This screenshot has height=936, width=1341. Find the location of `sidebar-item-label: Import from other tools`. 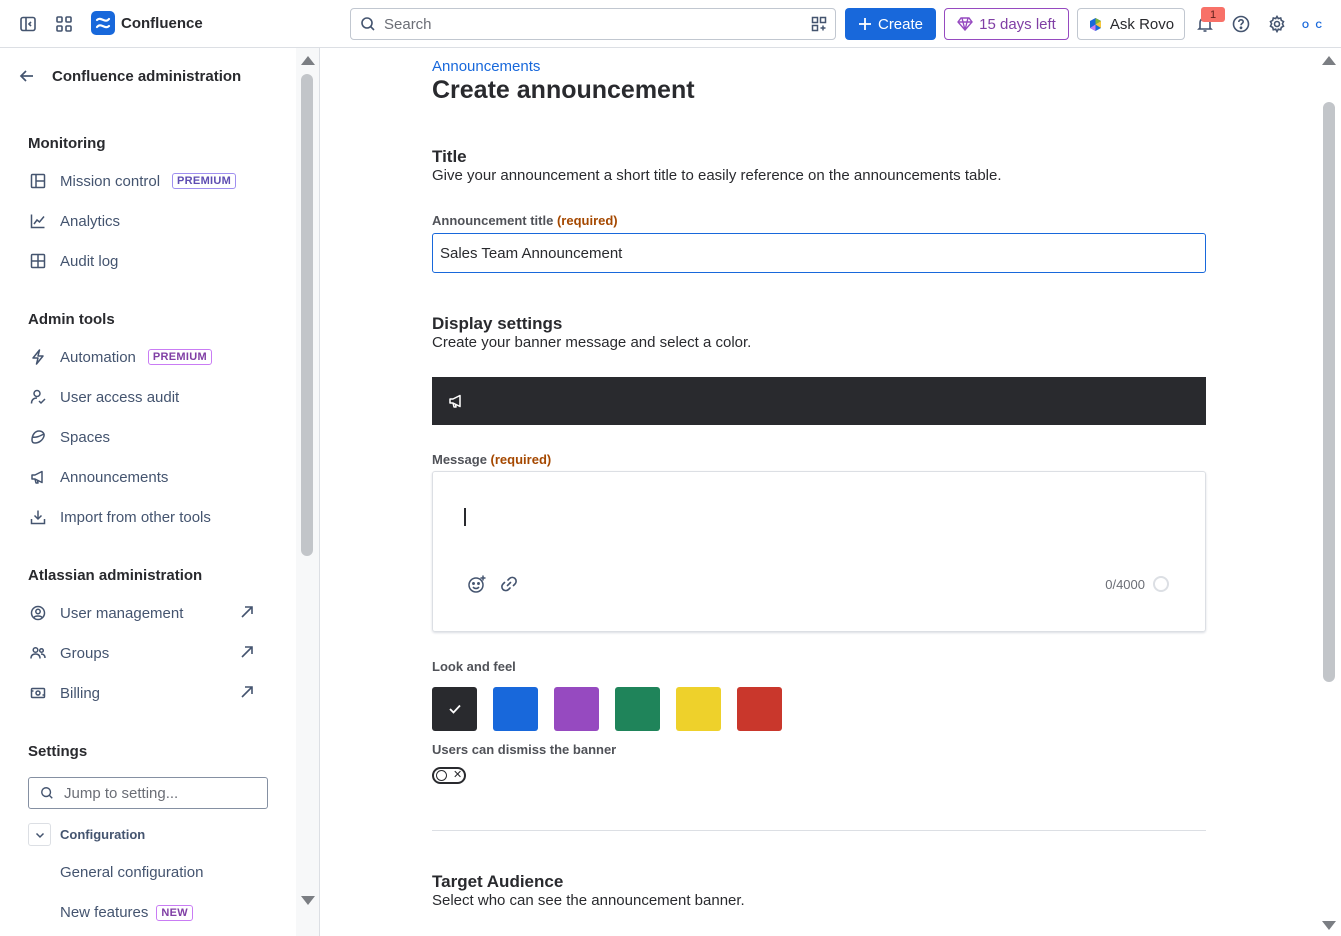

sidebar-item-label: Import from other tools is located at coordinates (135, 517).